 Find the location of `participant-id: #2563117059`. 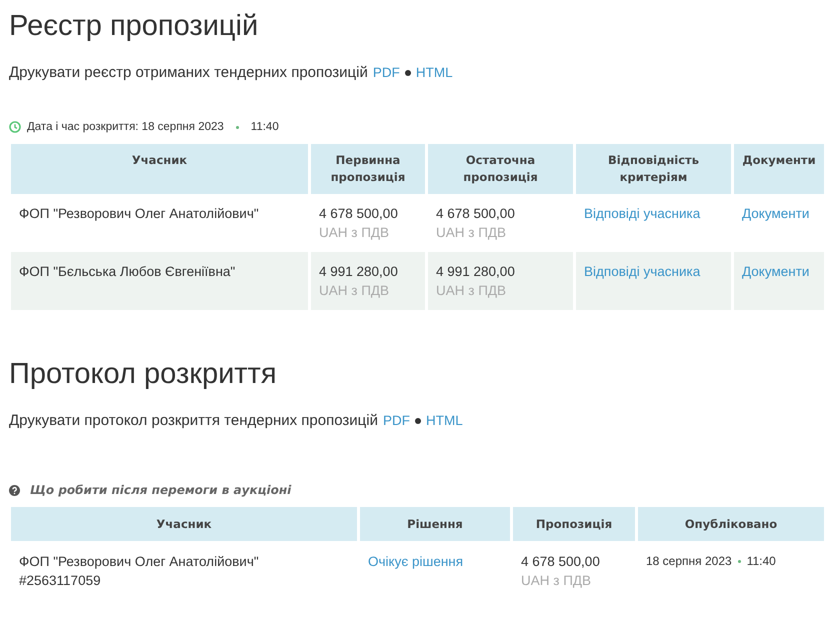

participant-id: #2563117059 is located at coordinates (60, 581).